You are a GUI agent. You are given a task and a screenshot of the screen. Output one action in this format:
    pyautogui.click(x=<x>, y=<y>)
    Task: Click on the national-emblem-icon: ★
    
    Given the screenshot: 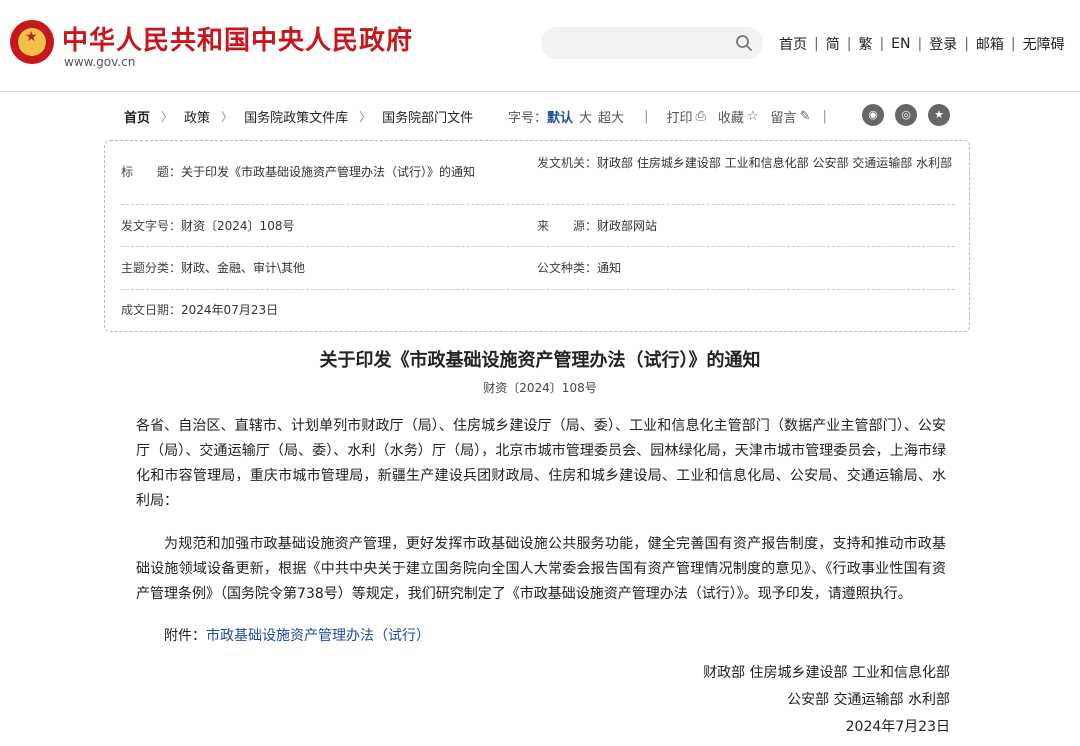 What is the action you would take?
    pyautogui.click(x=32, y=42)
    